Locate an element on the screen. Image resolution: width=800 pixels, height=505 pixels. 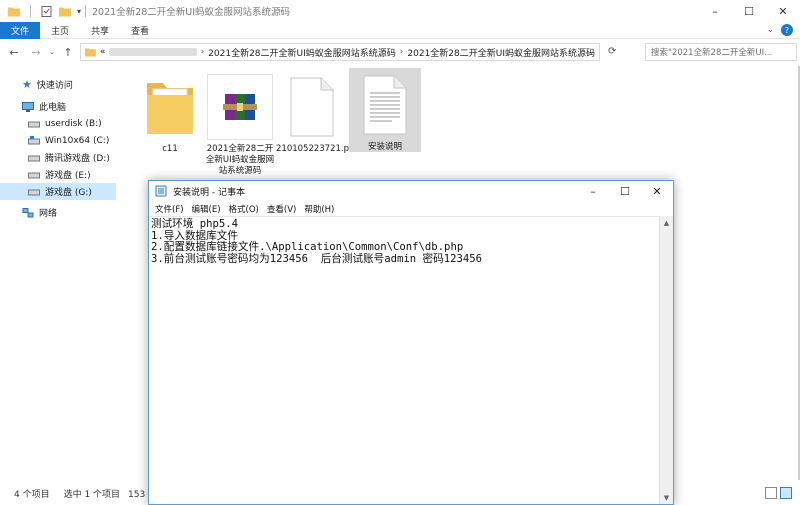
nav-label: 游戏盘 (G:) is located at coordinates (68, 193).